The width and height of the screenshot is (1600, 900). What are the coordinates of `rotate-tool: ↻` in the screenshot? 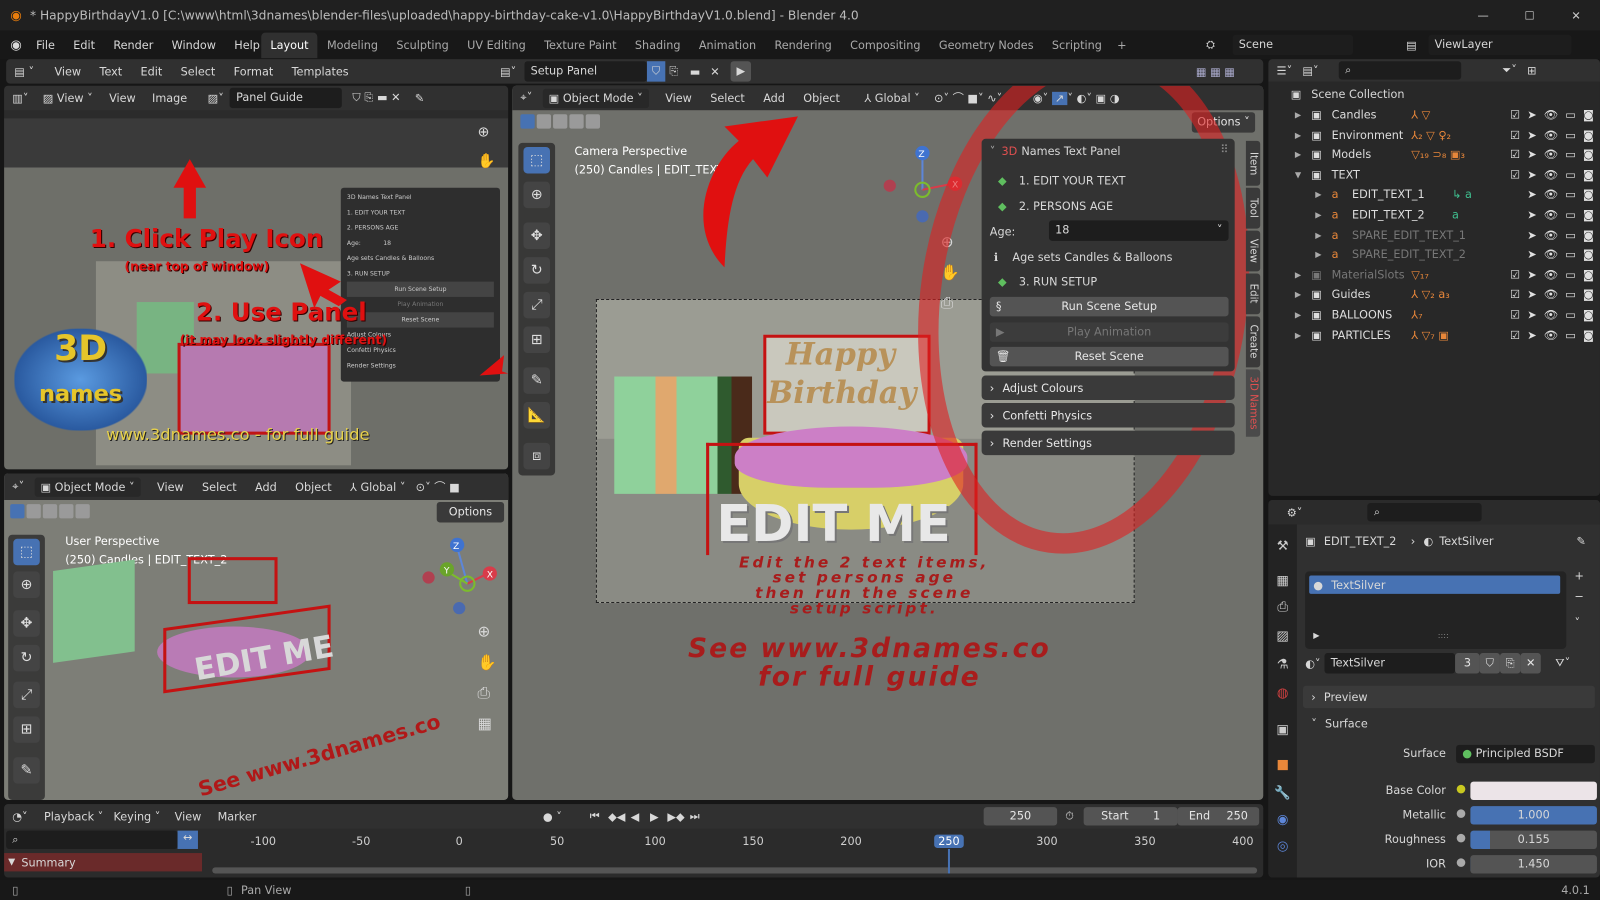 It's located at (26, 658).